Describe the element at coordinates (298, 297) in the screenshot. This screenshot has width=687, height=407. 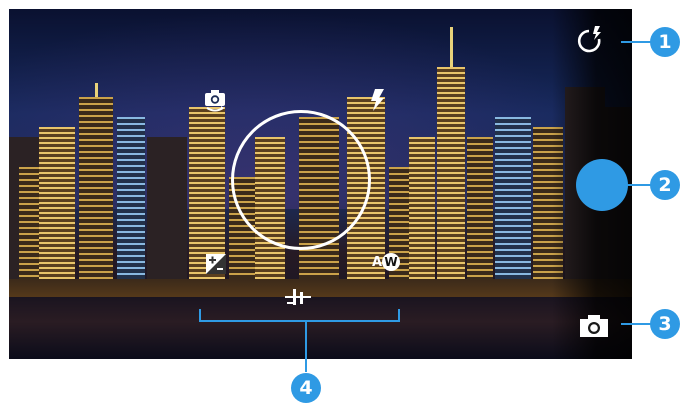
I see `adjust-sliders-icon` at that location.